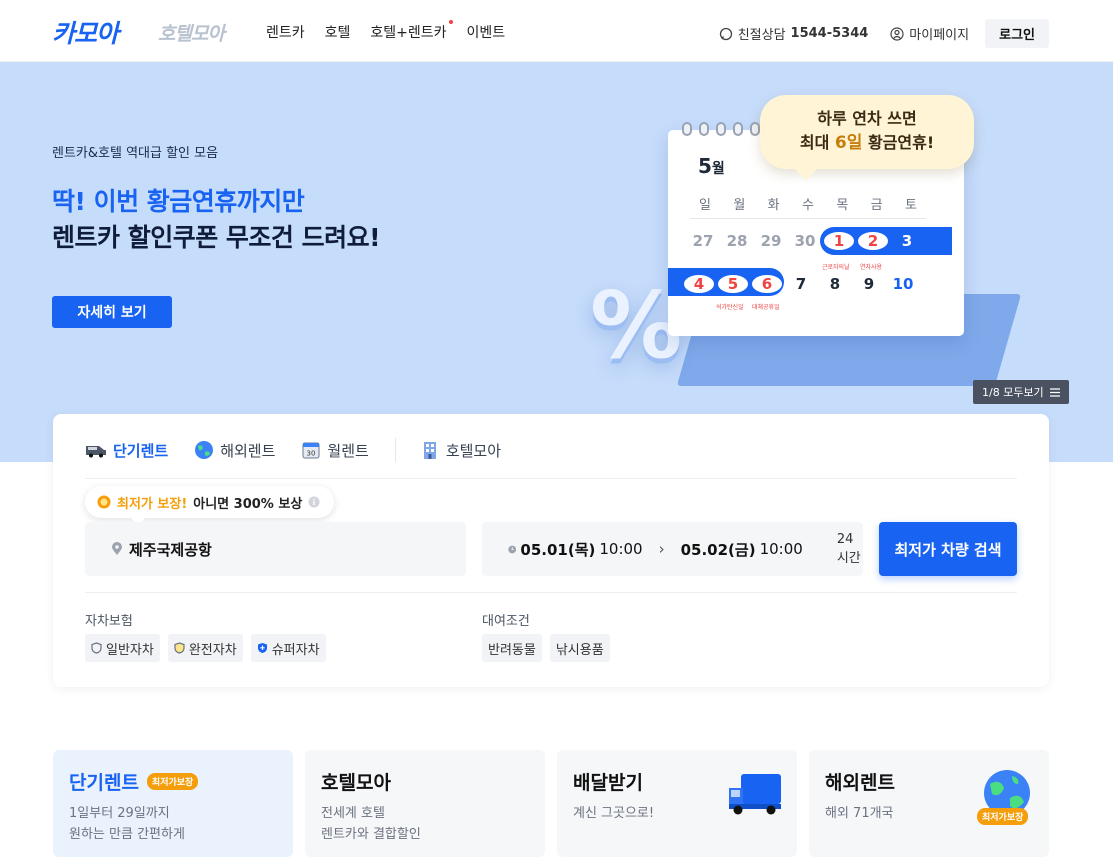 Image resolution: width=1113 pixels, height=857 pixels. I want to click on service-title-text: 단기렌트, so click(104, 783).